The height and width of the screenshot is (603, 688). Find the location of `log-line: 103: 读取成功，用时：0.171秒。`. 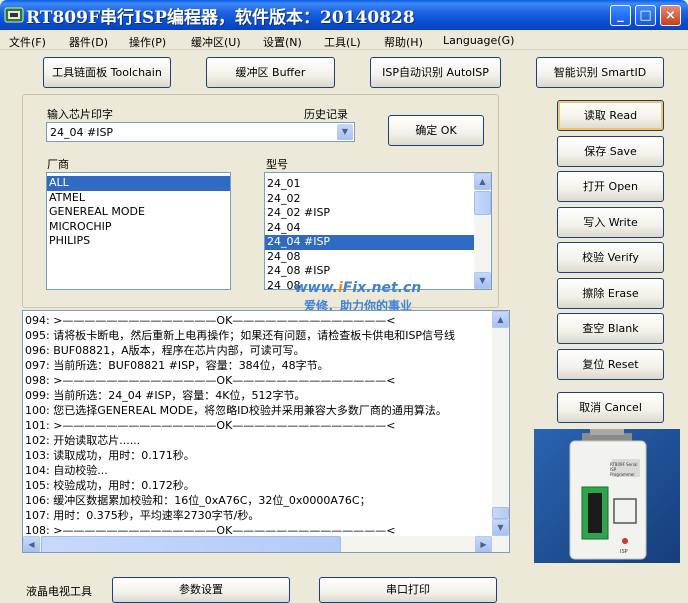

log-line: 103: 读取成功，用时：0.171秒。 is located at coordinates (110, 455).